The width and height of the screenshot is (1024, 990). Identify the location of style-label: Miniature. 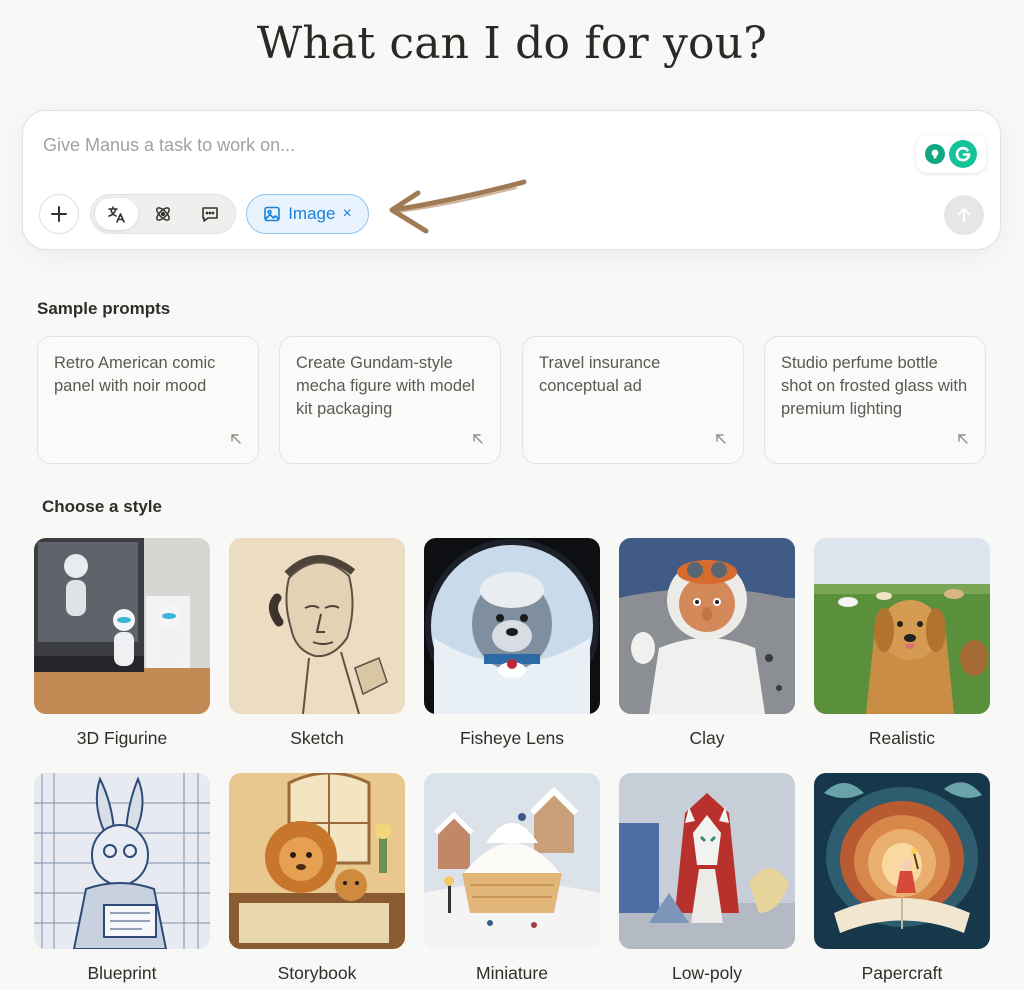
(512, 973).